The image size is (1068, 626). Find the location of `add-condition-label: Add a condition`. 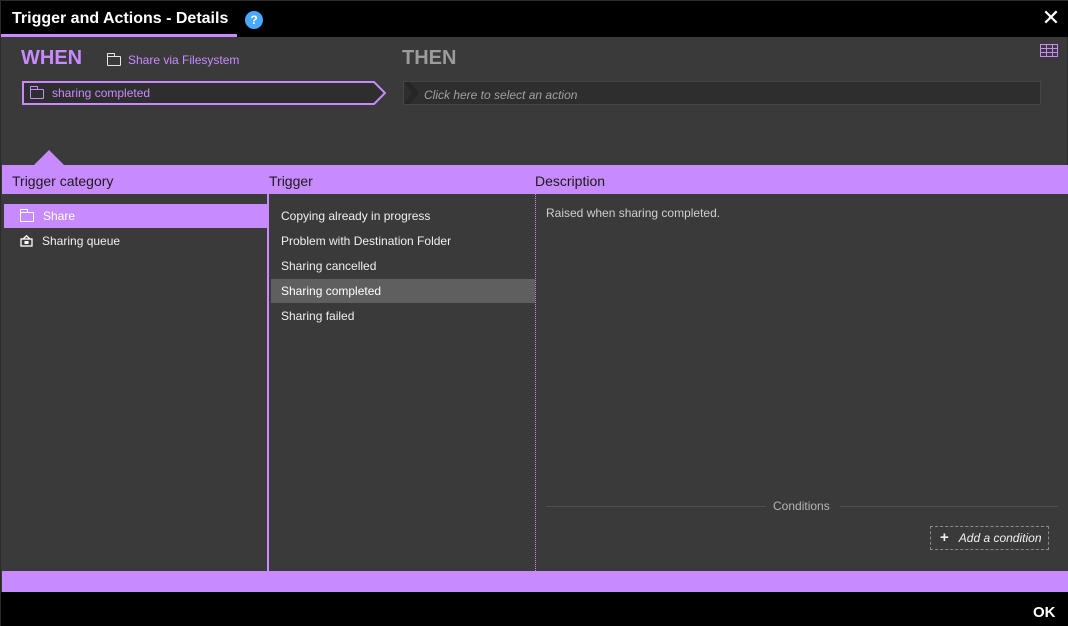

add-condition-label: Add a condition is located at coordinates (1000, 538).